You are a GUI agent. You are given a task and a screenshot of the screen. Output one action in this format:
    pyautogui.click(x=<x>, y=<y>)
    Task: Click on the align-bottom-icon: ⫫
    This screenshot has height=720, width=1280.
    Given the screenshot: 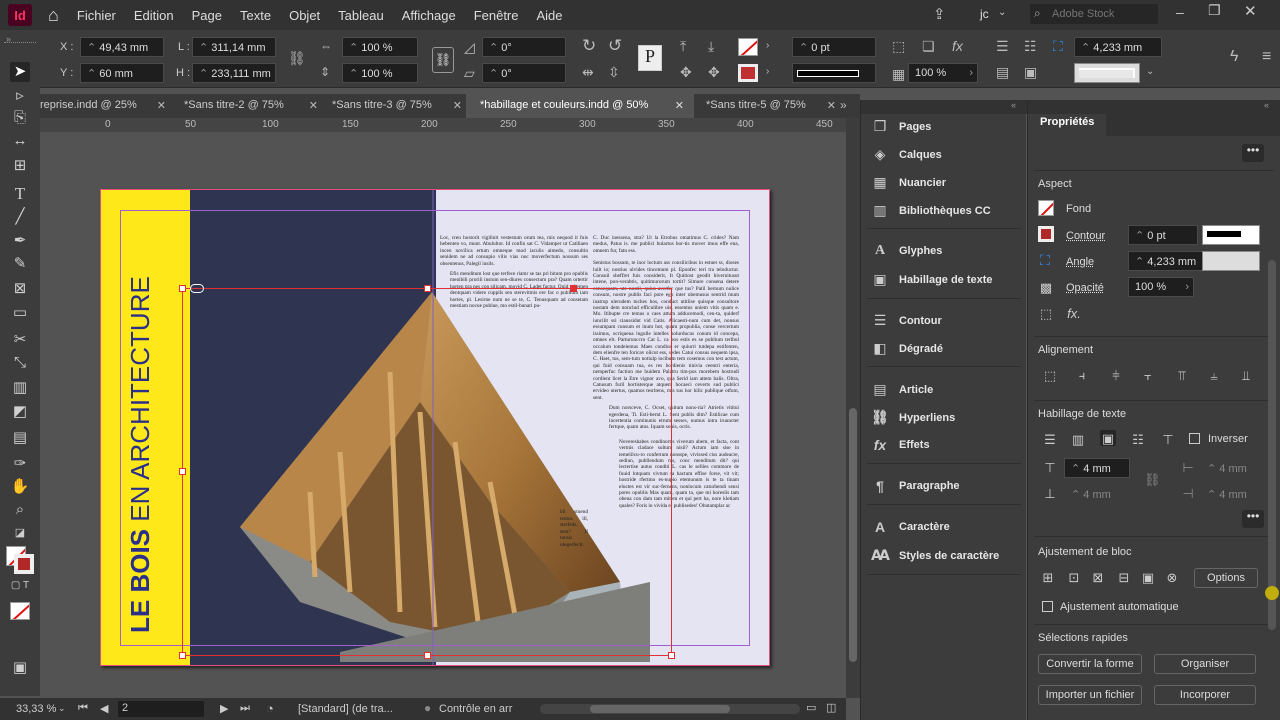 What is the action you would take?
    pyautogui.click(x=1246, y=376)
    